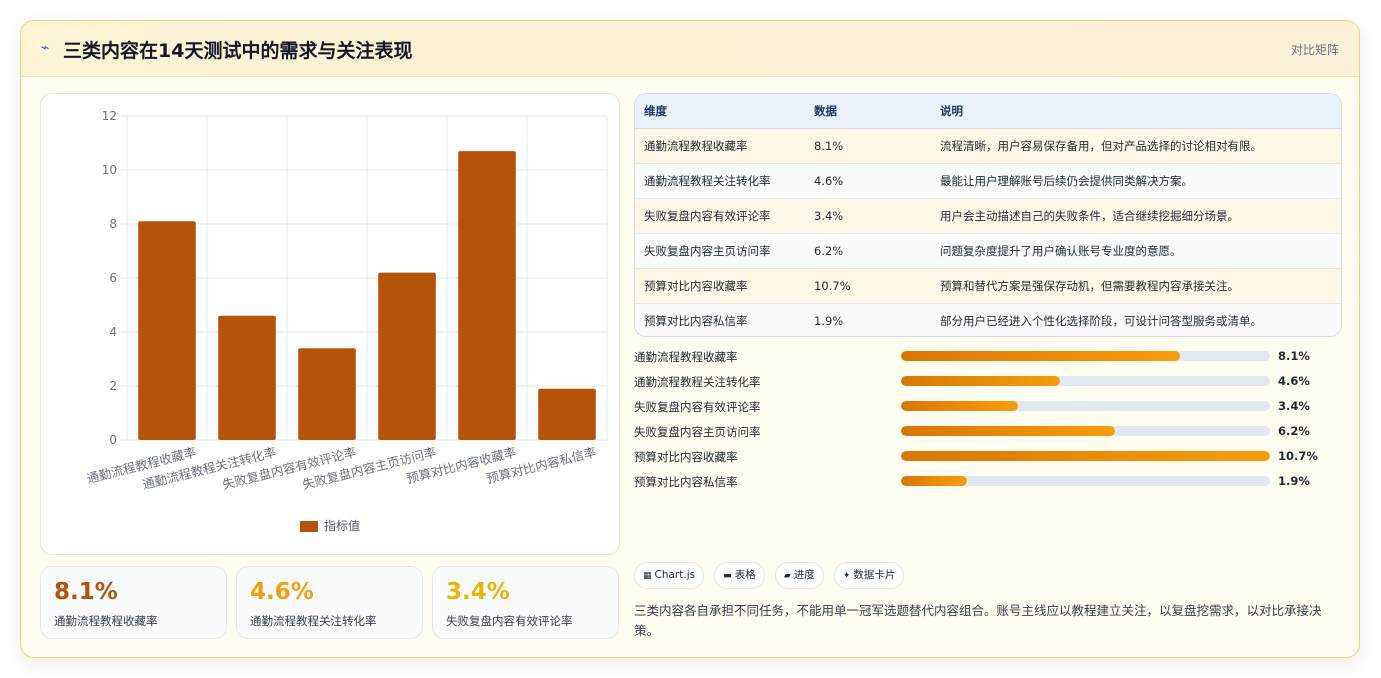 The image size is (1381, 678). Describe the element at coordinates (113, 278) in the screenshot. I see `y-tick-label: 6` at that location.